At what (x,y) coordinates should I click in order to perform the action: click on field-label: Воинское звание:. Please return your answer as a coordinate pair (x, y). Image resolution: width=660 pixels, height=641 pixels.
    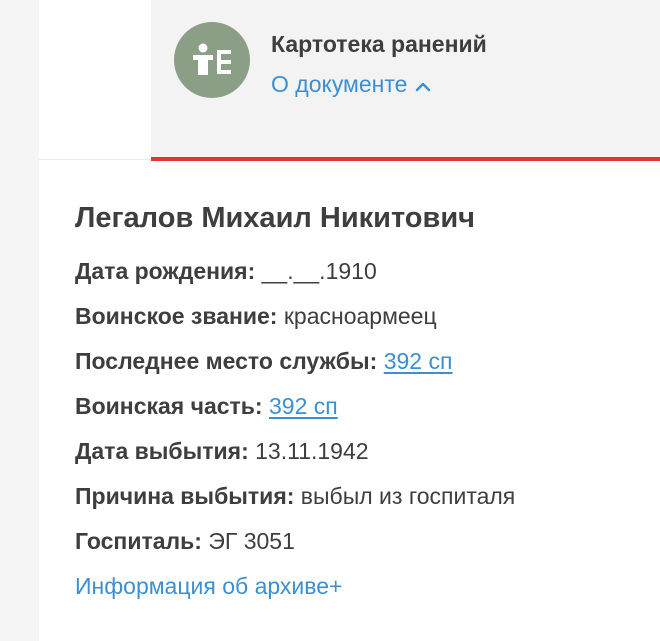
    Looking at the image, I should click on (176, 316).